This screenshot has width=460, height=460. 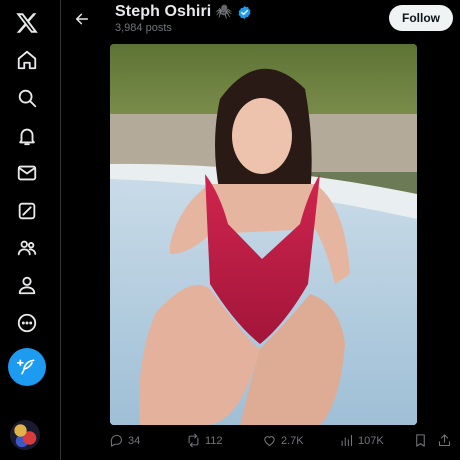 I want to click on bookmark-icon, so click(x=420, y=440).